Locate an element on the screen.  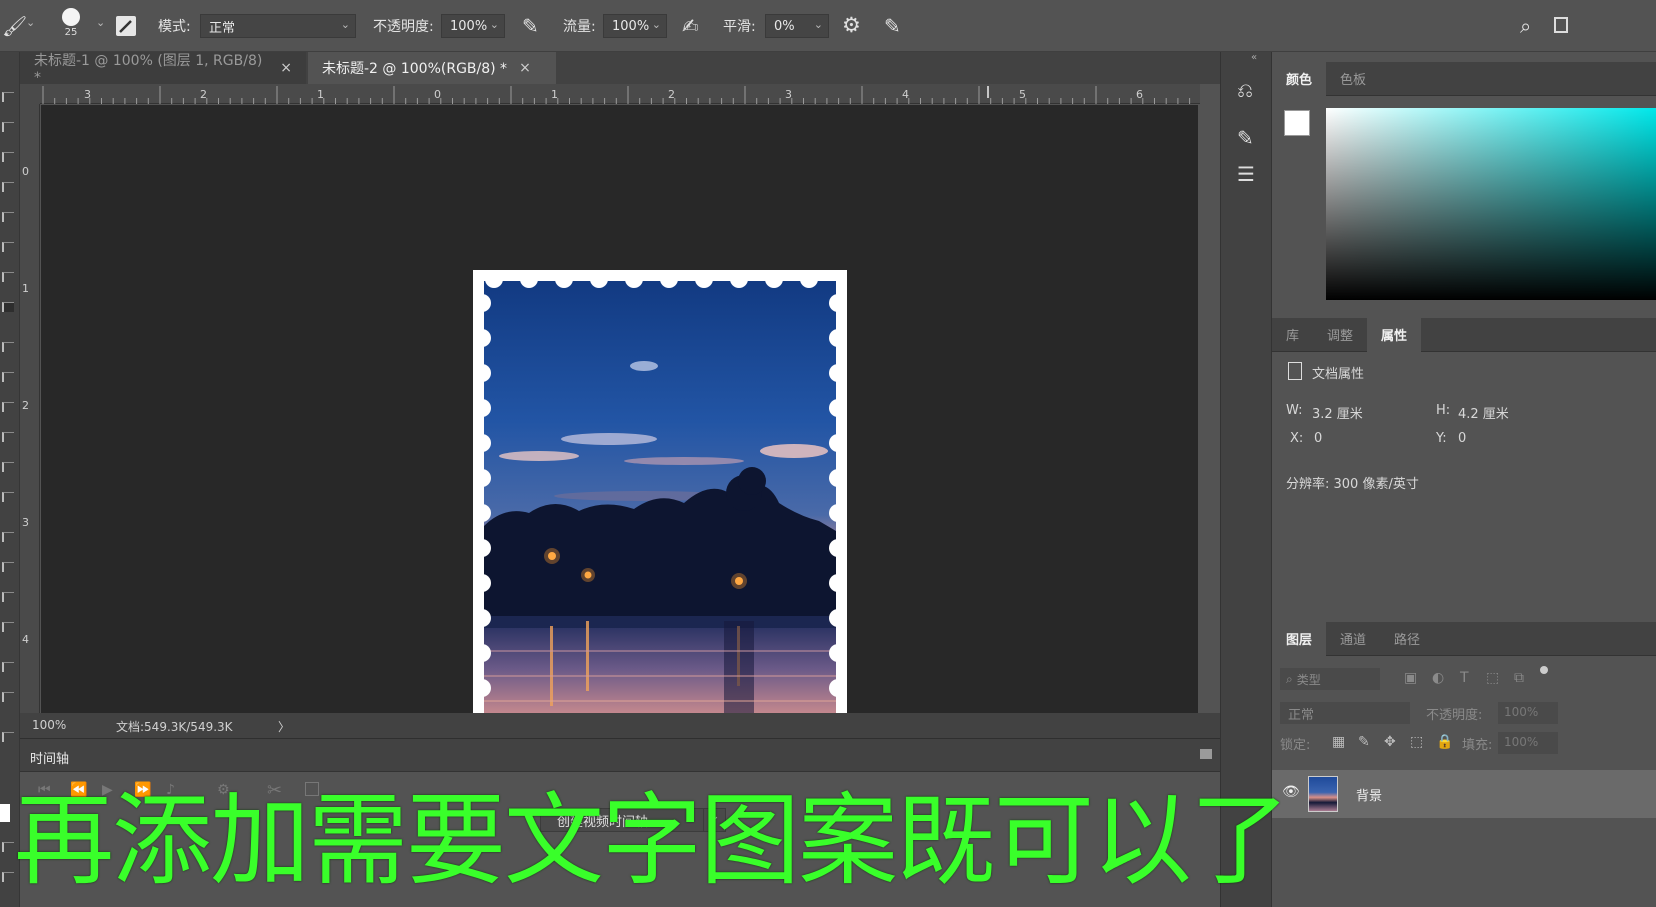
blend-mode-select: 正常 is located at coordinates (1345, 713).